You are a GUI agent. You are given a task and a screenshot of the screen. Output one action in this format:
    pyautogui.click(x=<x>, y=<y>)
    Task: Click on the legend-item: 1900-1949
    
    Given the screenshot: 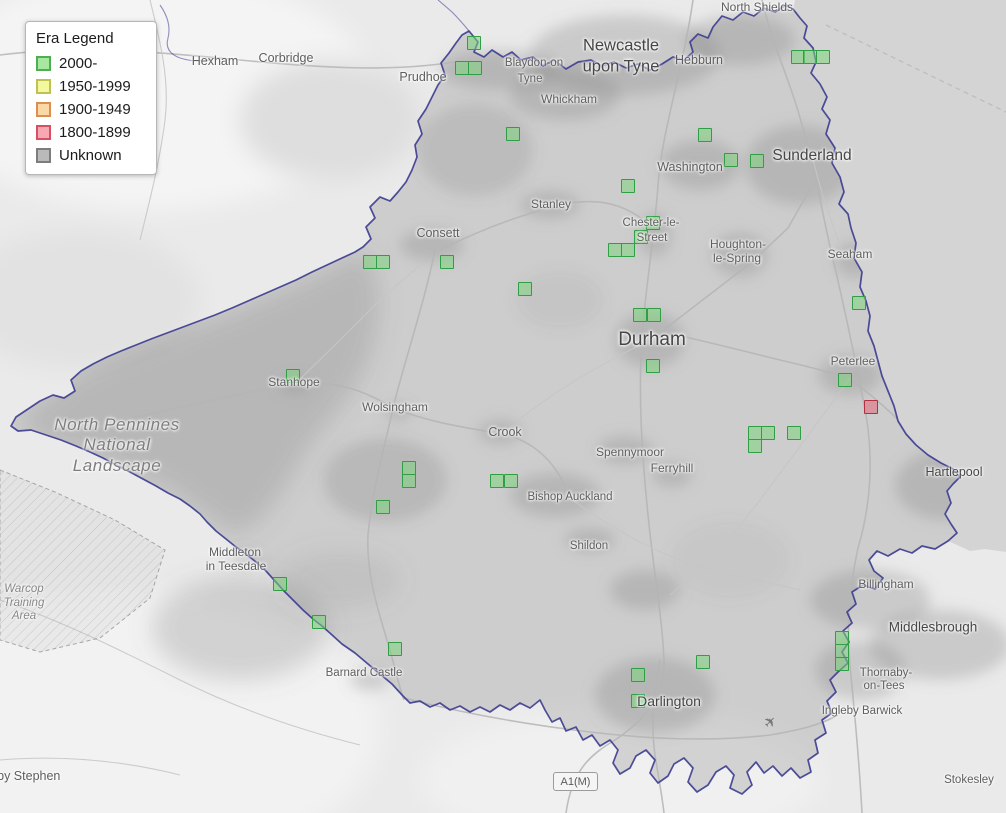 What is the action you would take?
    pyautogui.click(x=91, y=109)
    